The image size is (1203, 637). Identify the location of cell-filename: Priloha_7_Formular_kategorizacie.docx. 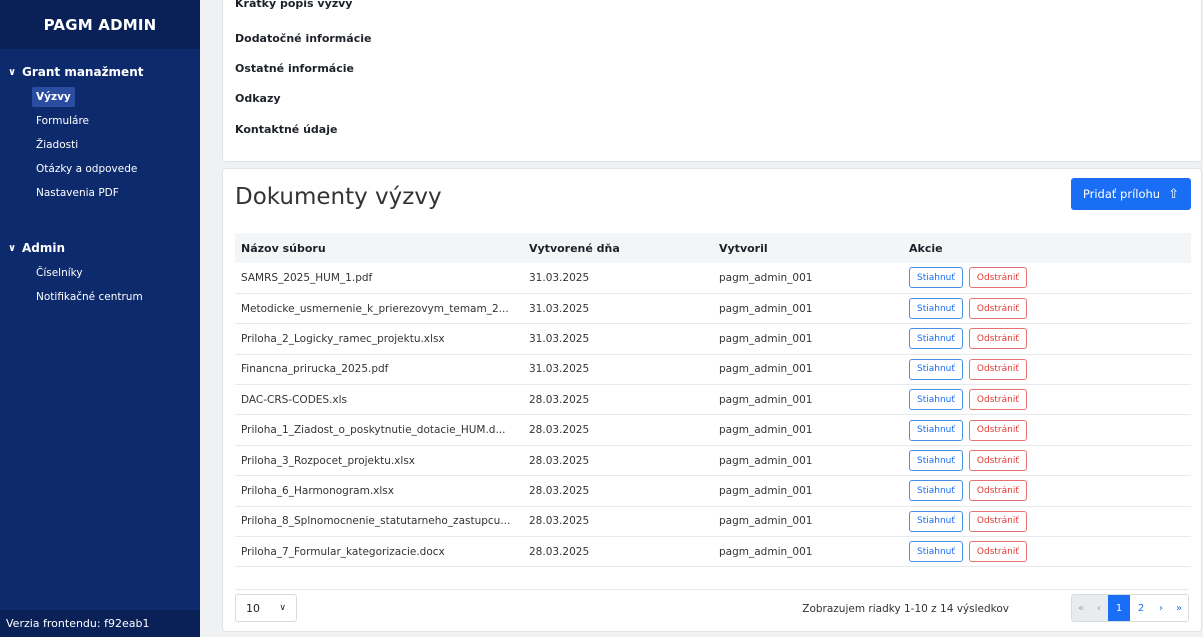
(343, 551).